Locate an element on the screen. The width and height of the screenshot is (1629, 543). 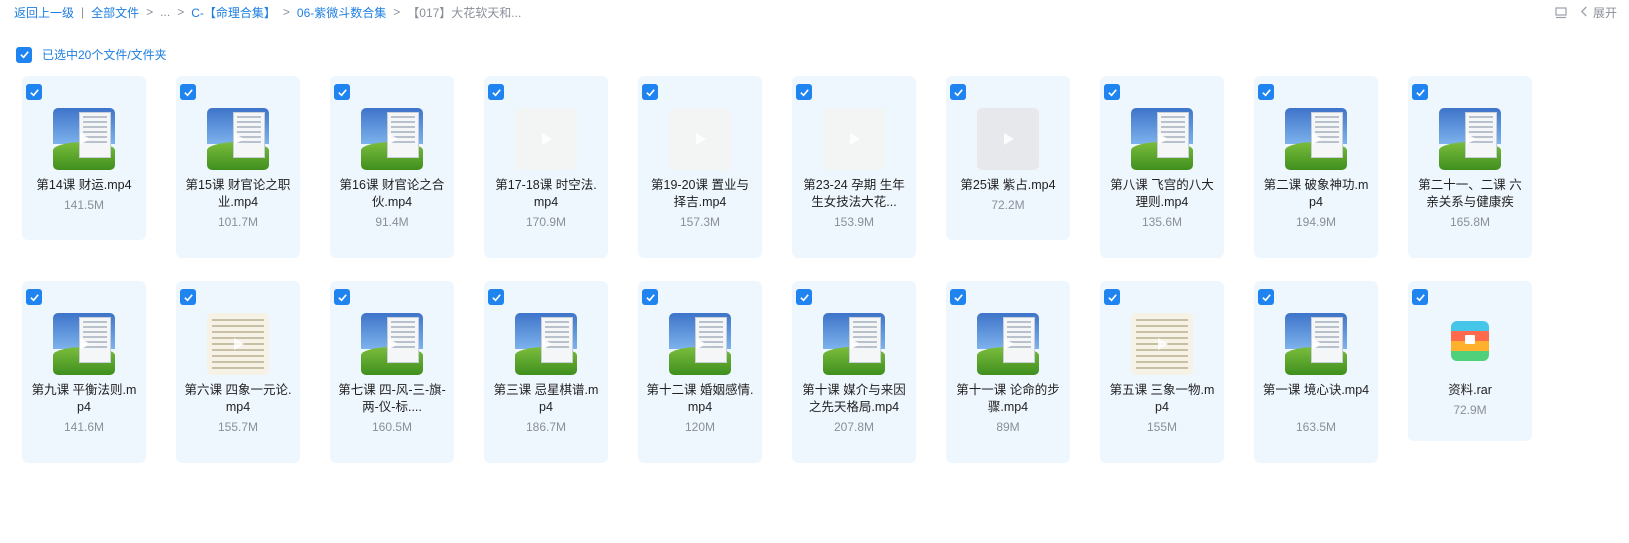
file-card: 资料.rar 72.9M is located at coordinates (1470, 361).